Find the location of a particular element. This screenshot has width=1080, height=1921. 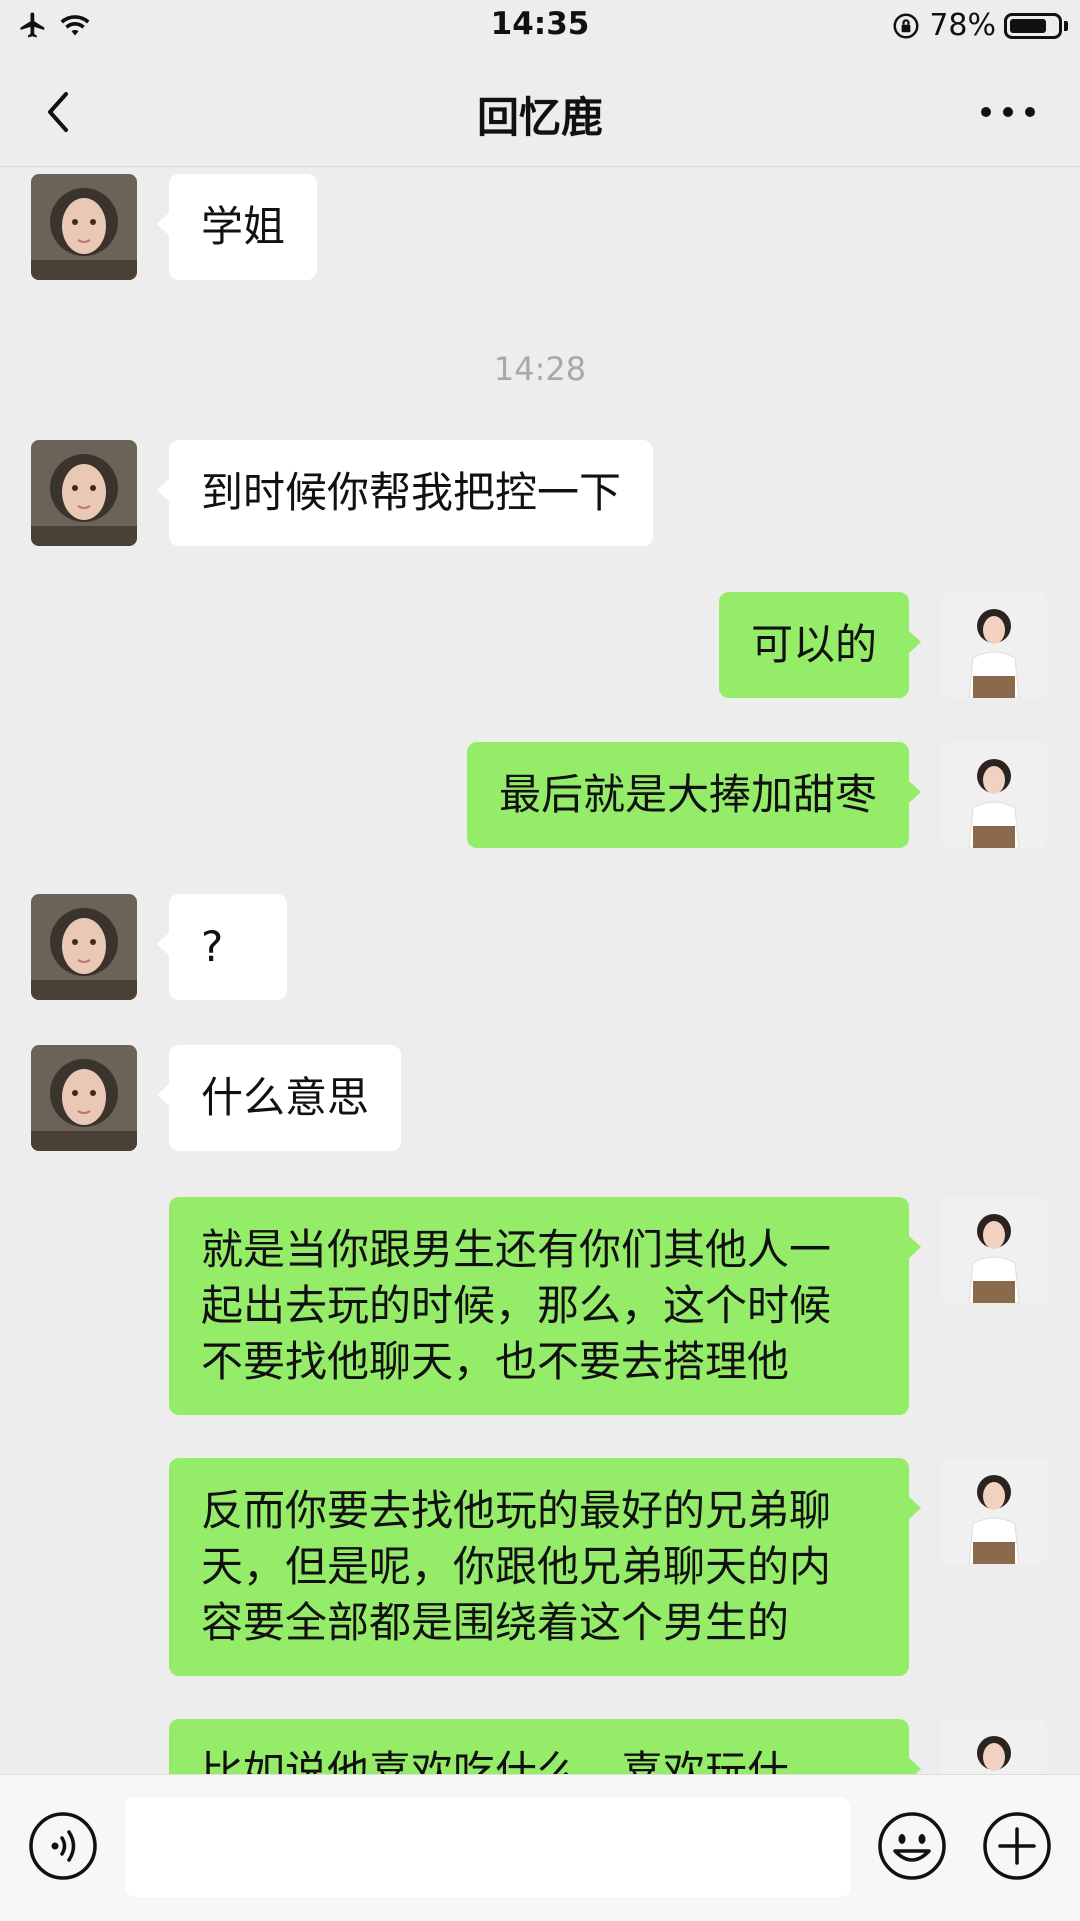

more-dots-icon is located at coordinates (1008, 112).